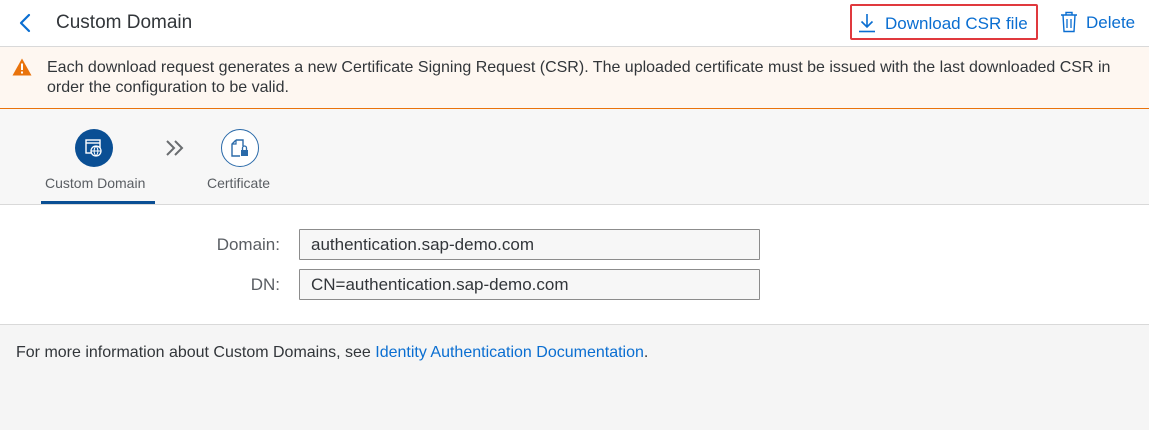 Image resolution: width=1149 pixels, height=430 pixels. I want to click on step-certificate, so click(240, 148).